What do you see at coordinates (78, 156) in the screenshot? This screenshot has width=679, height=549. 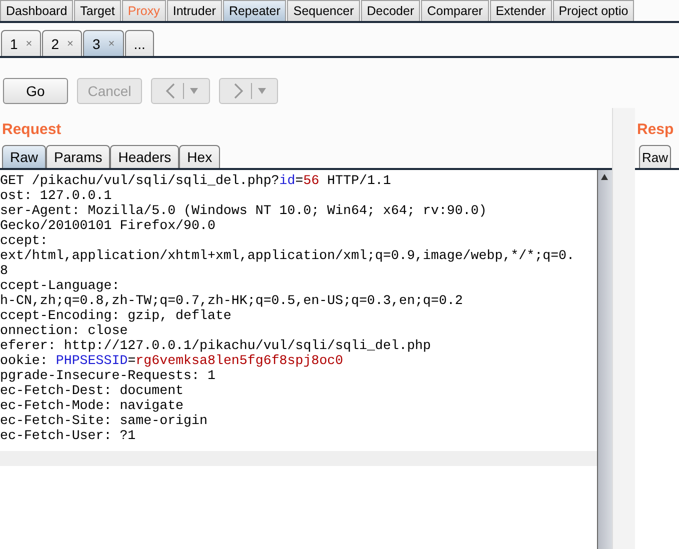 I see `view-tab: Params` at bounding box center [78, 156].